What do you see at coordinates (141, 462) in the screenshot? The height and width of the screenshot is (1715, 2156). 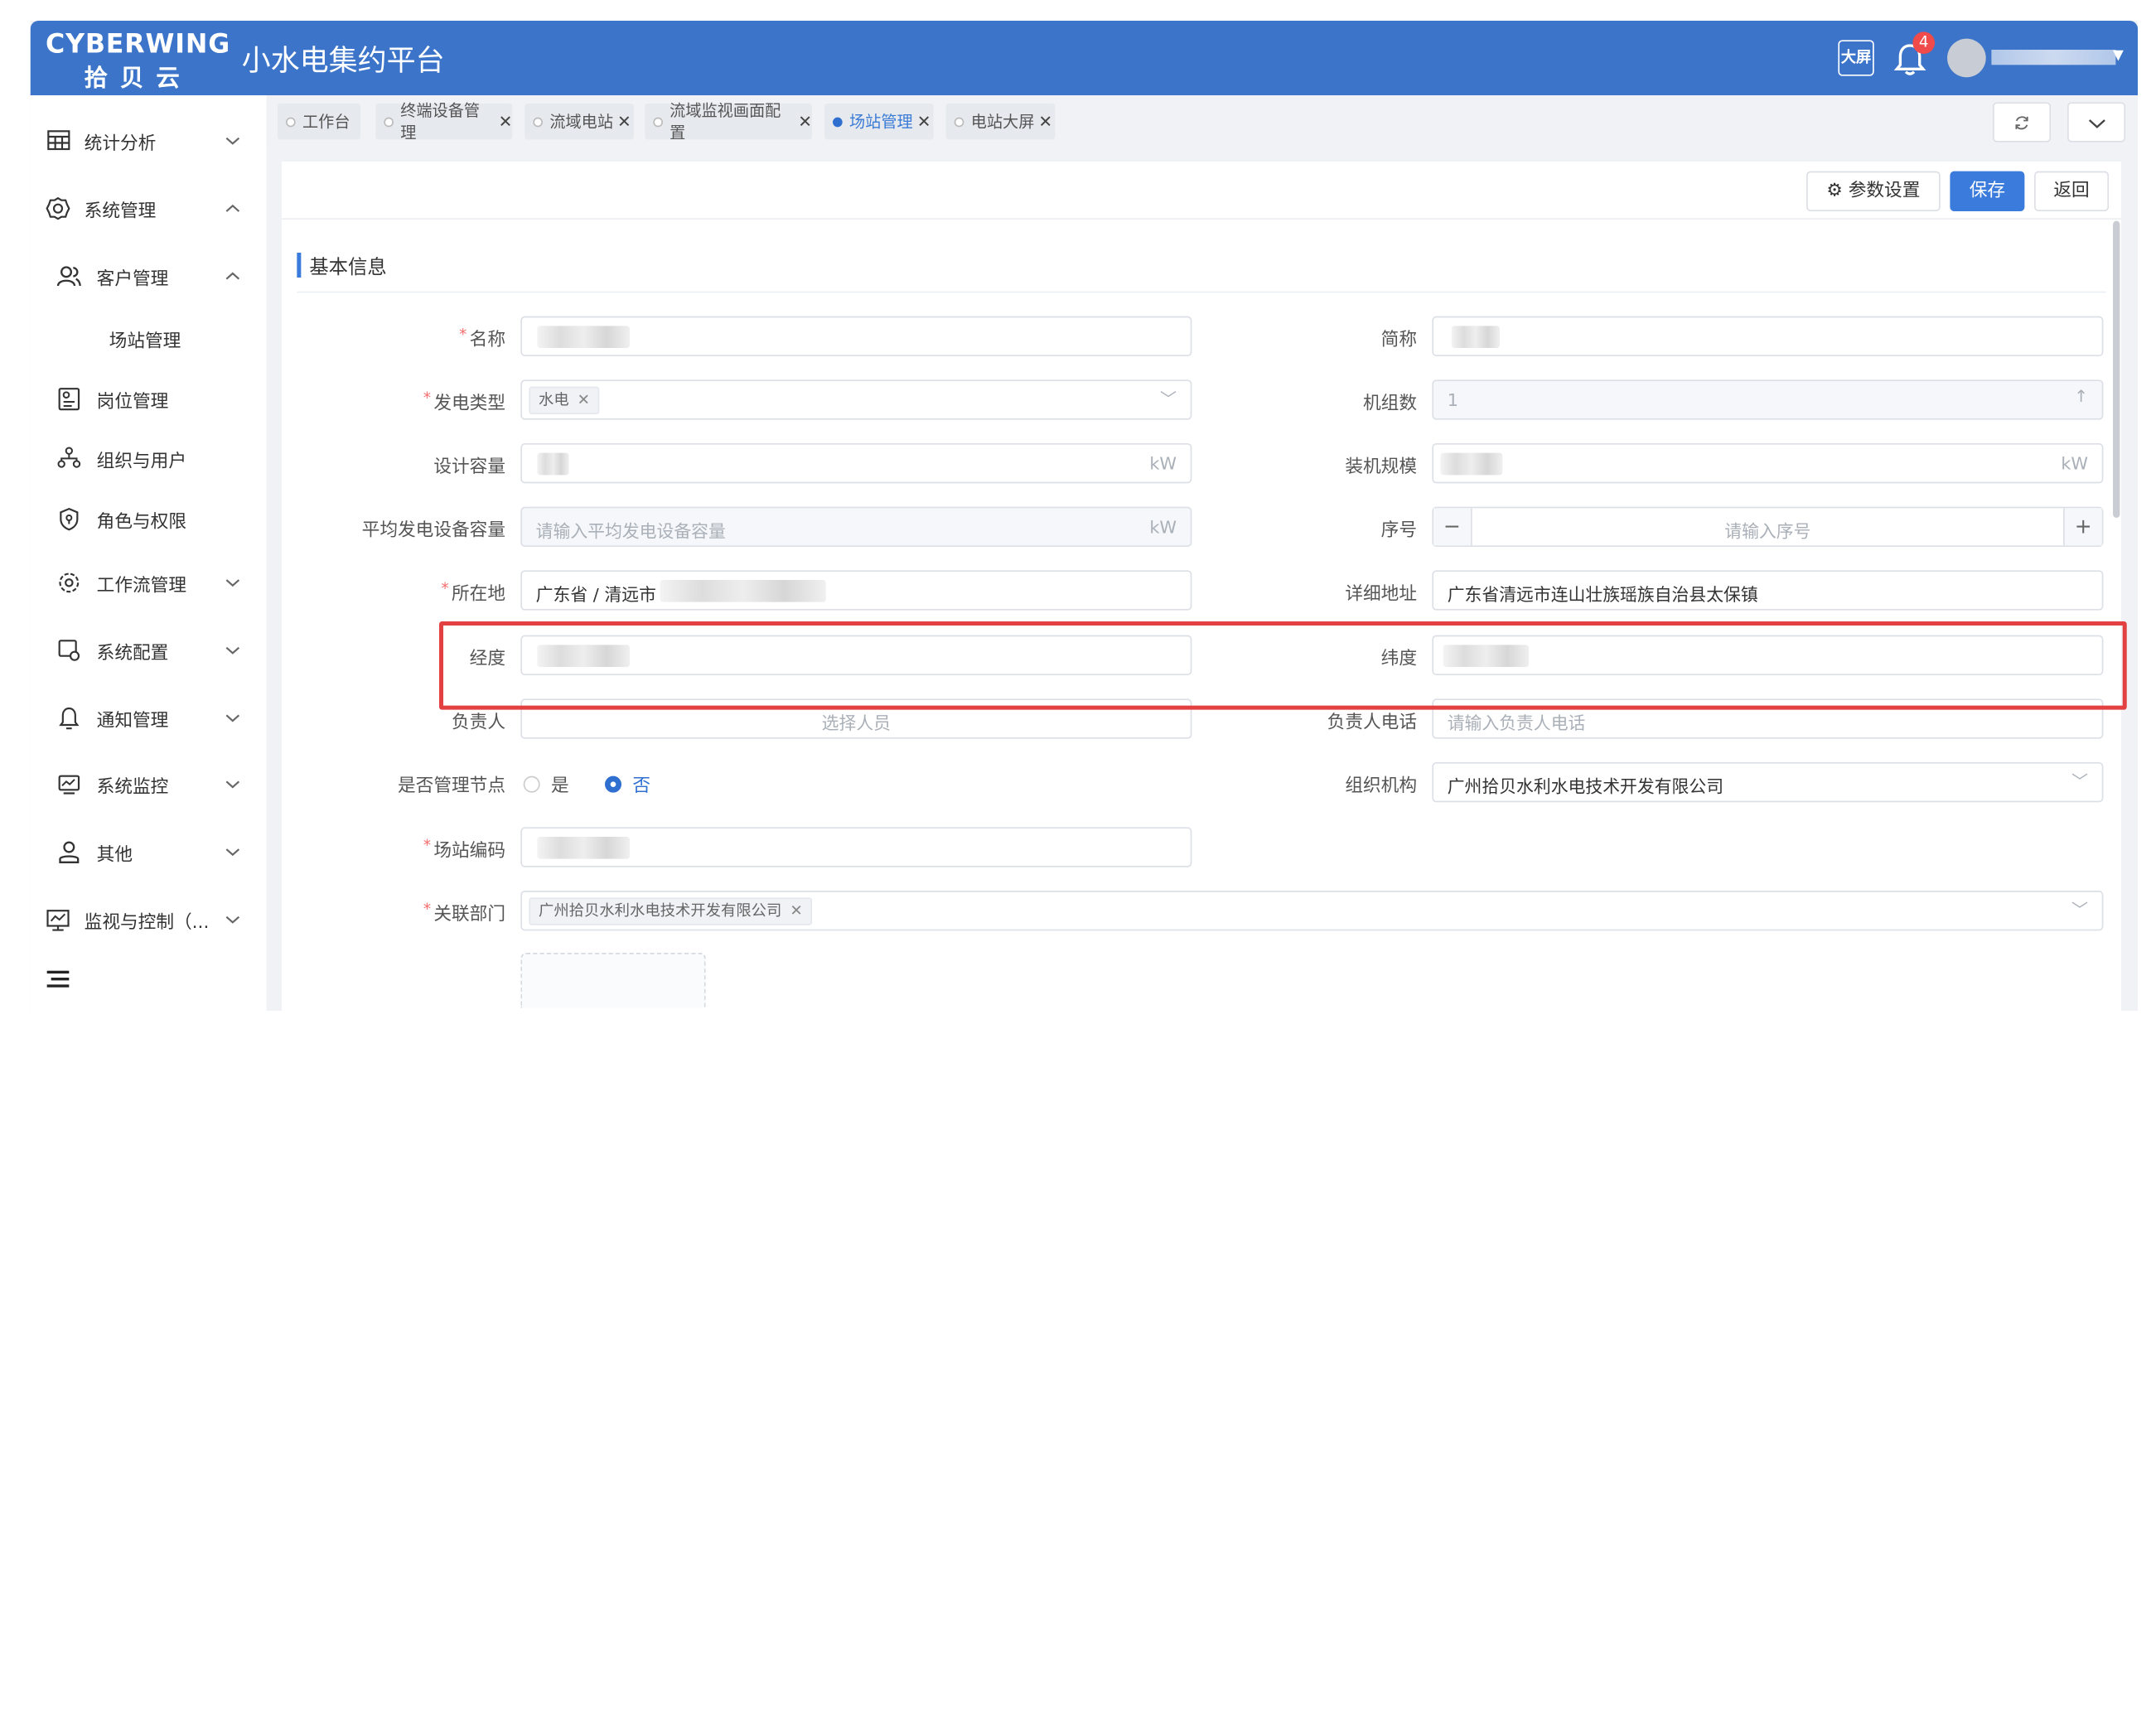 I see `sidebar-item-label: 组织与用户` at bounding box center [141, 462].